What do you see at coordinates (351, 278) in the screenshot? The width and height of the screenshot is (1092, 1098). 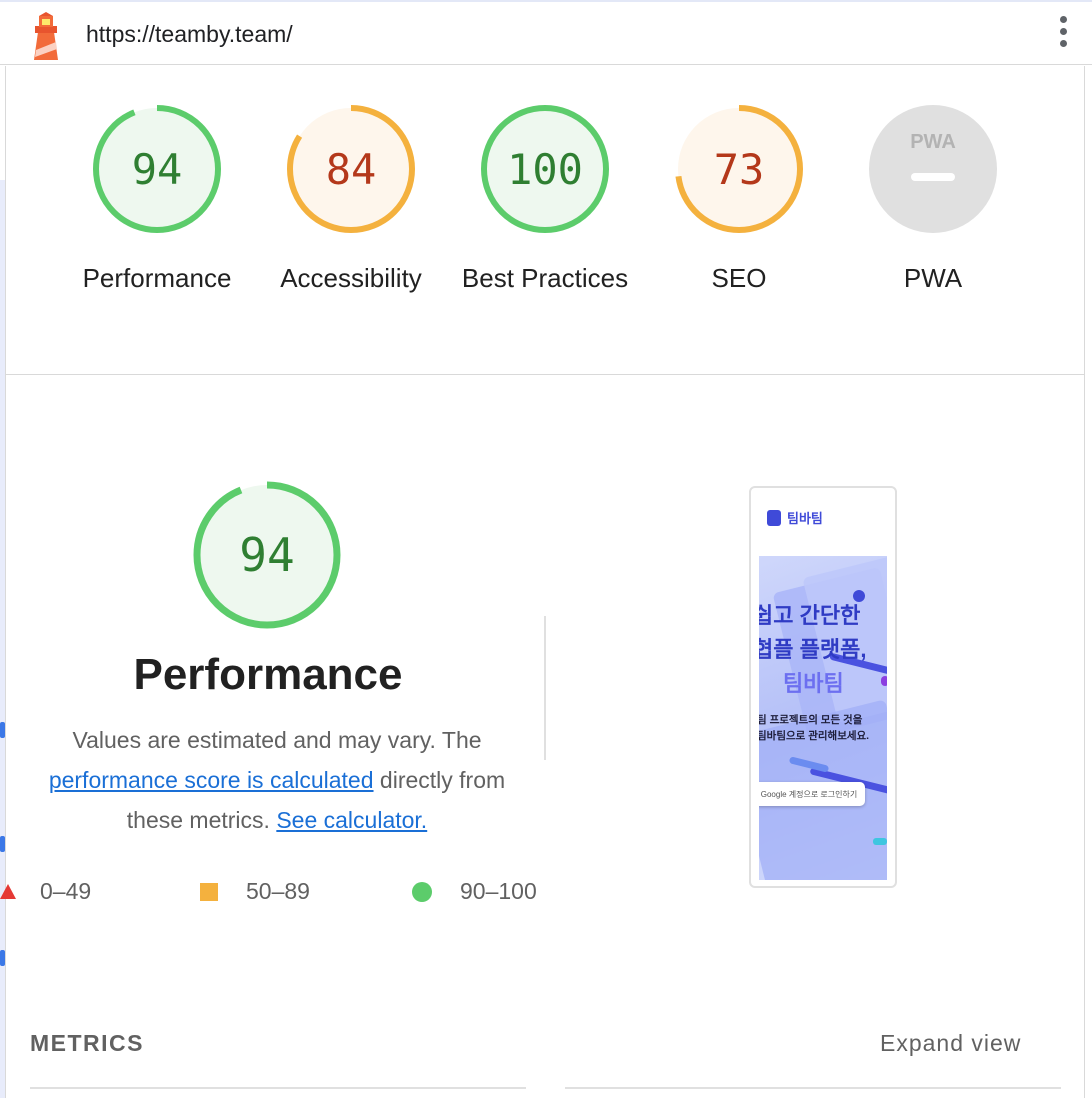 I see `gauge-label: Accessibility` at bounding box center [351, 278].